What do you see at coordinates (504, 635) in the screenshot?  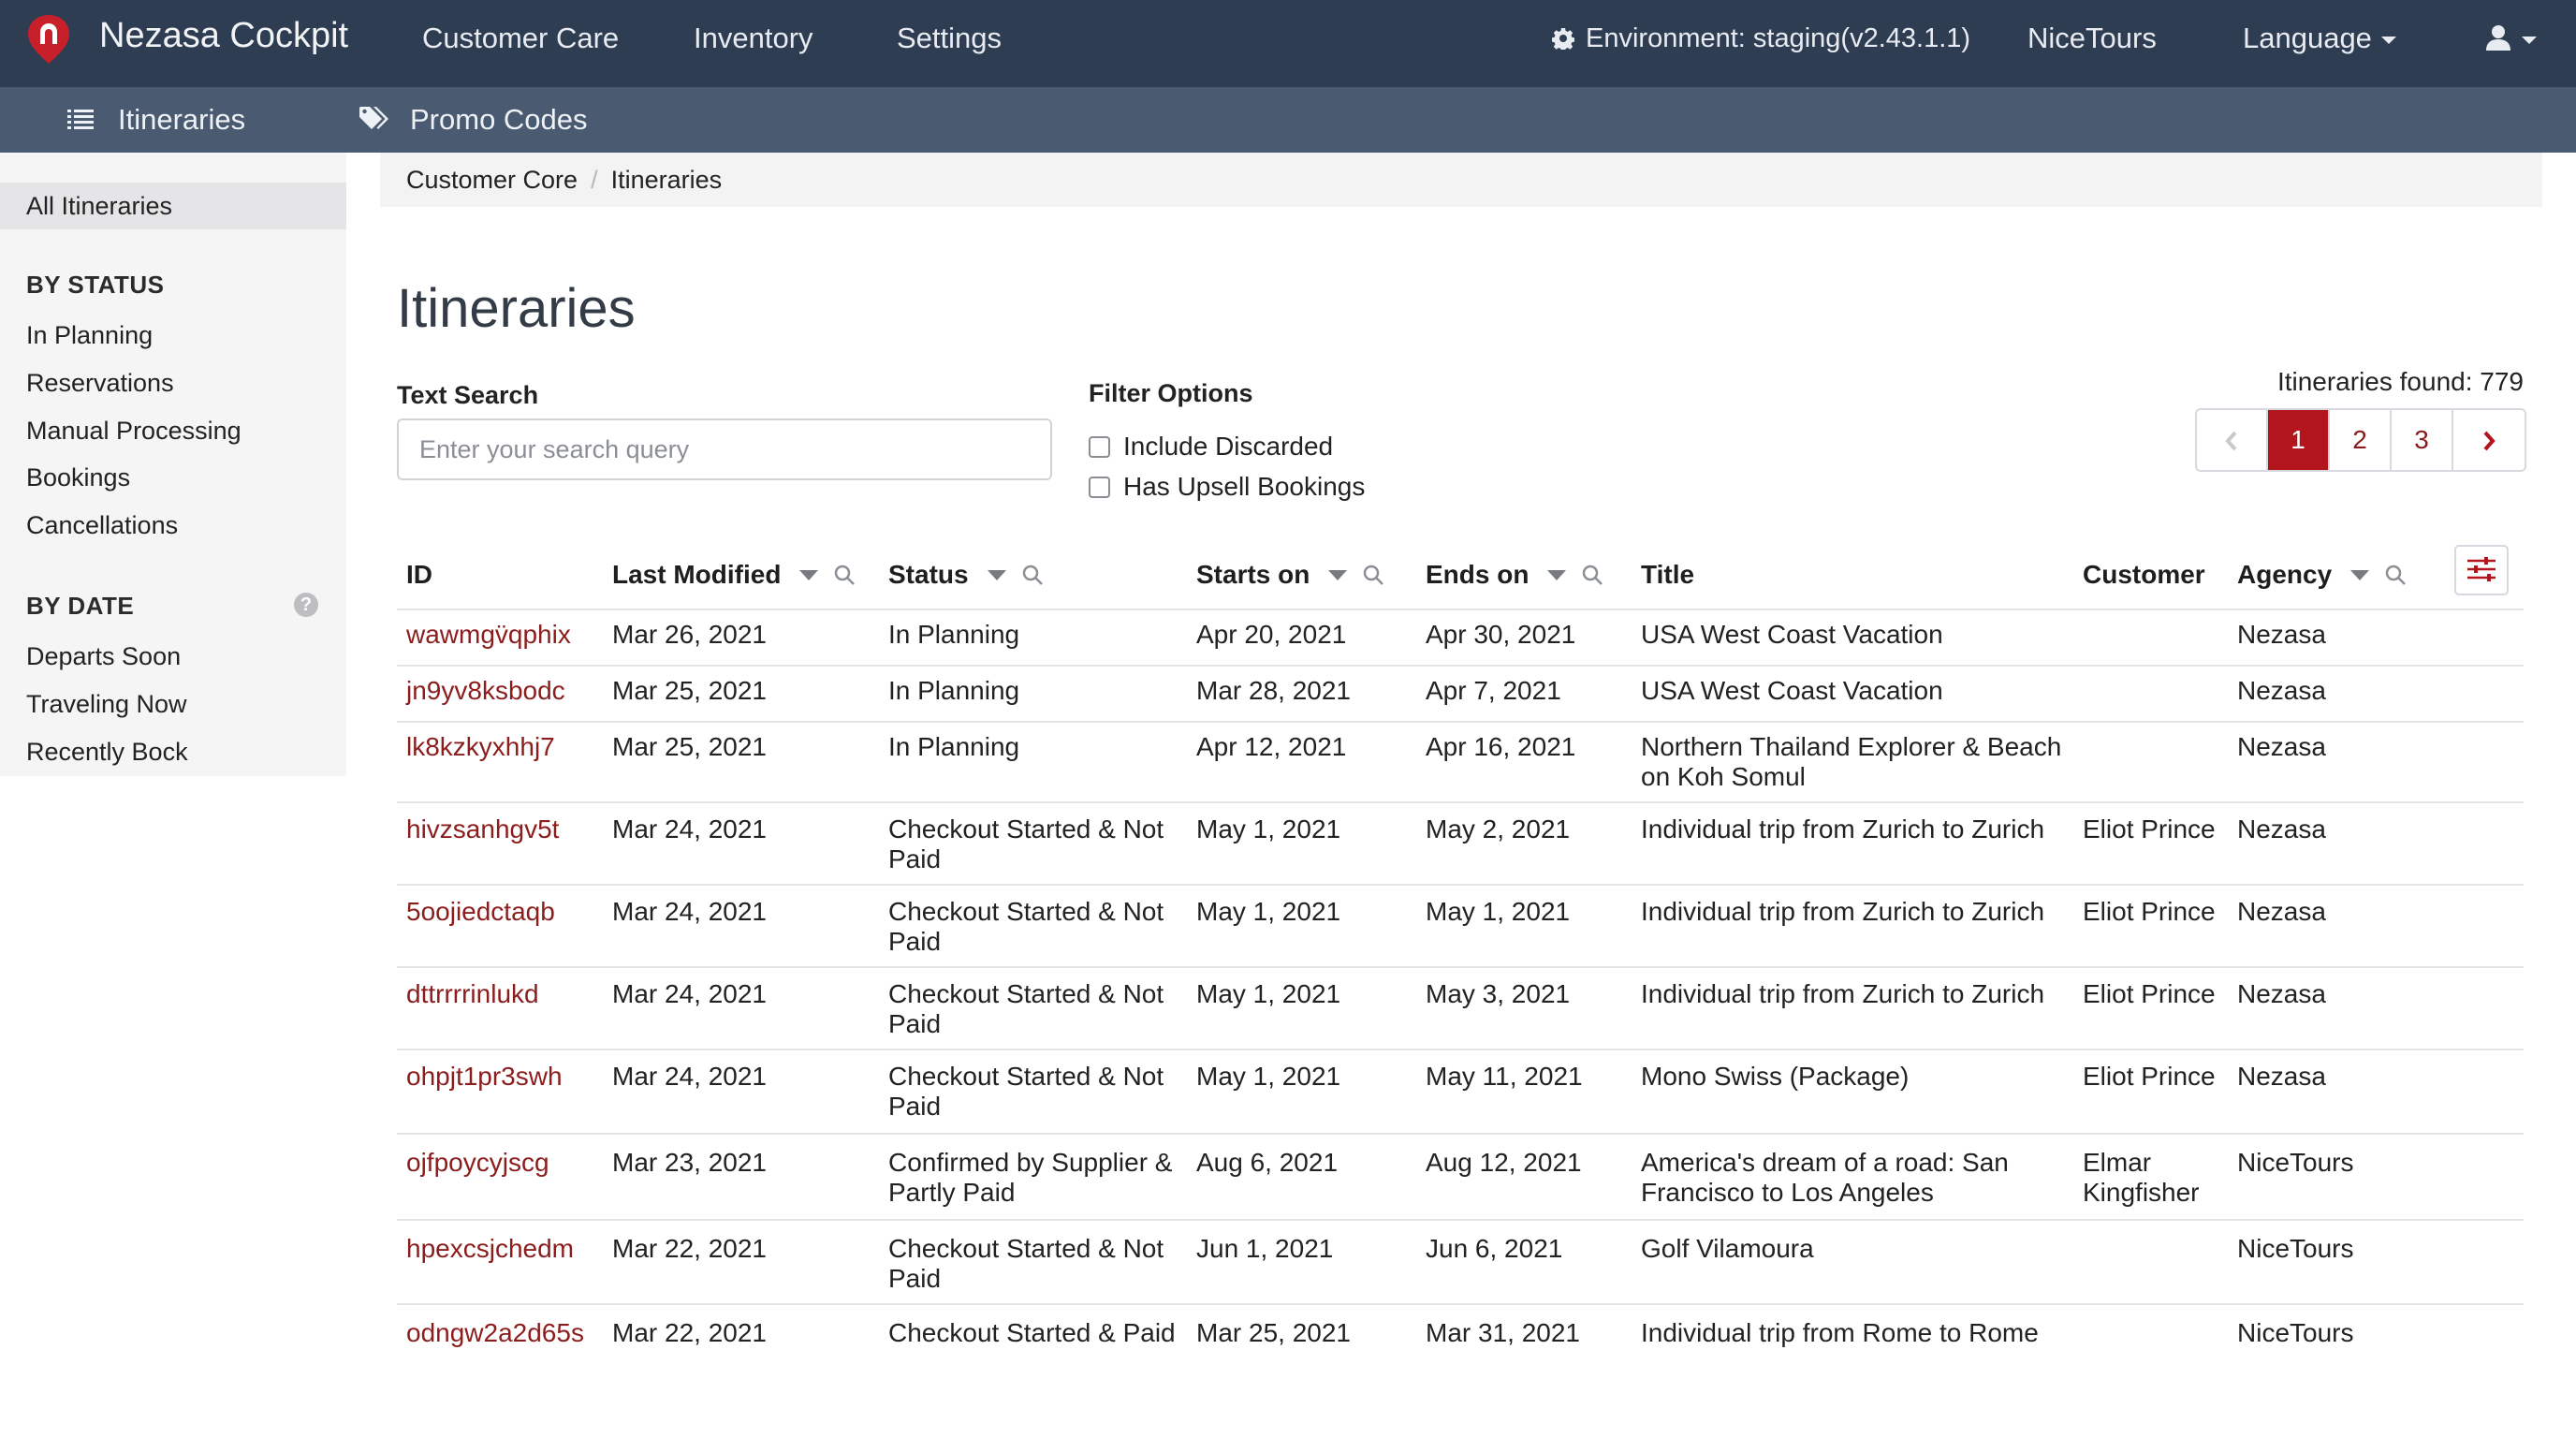 I see `cell-id: wawmgv̈qphix` at bounding box center [504, 635].